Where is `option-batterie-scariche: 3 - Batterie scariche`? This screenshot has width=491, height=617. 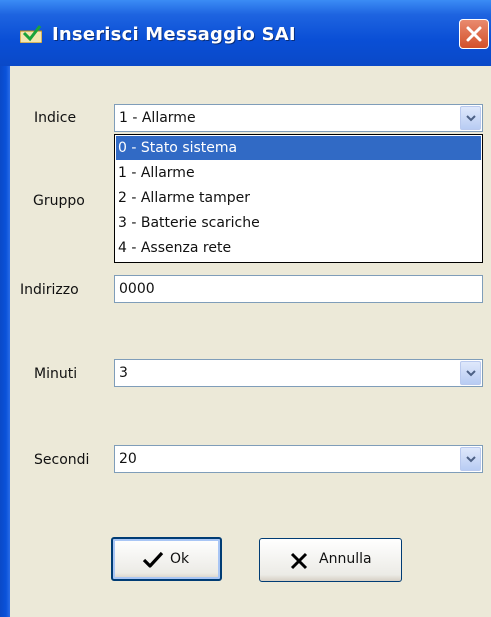 option-batterie-scariche: 3 - Batterie scariche is located at coordinates (298, 223).